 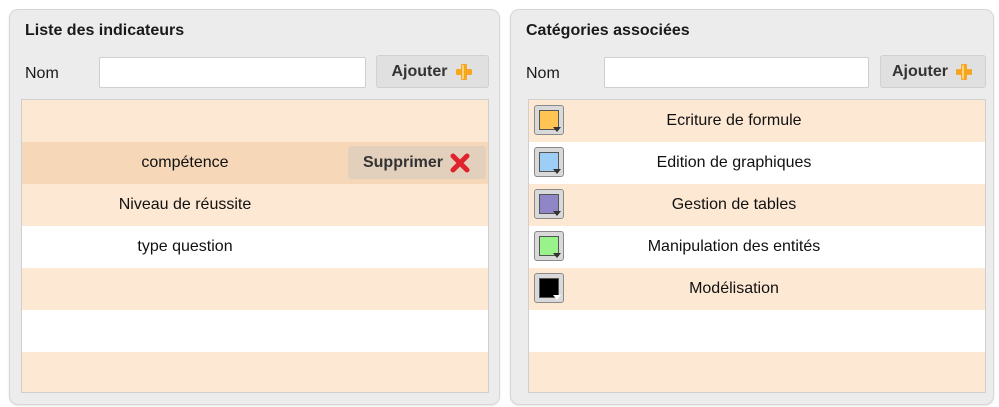 I want to click on x-icon, so click(x=460, y=163).